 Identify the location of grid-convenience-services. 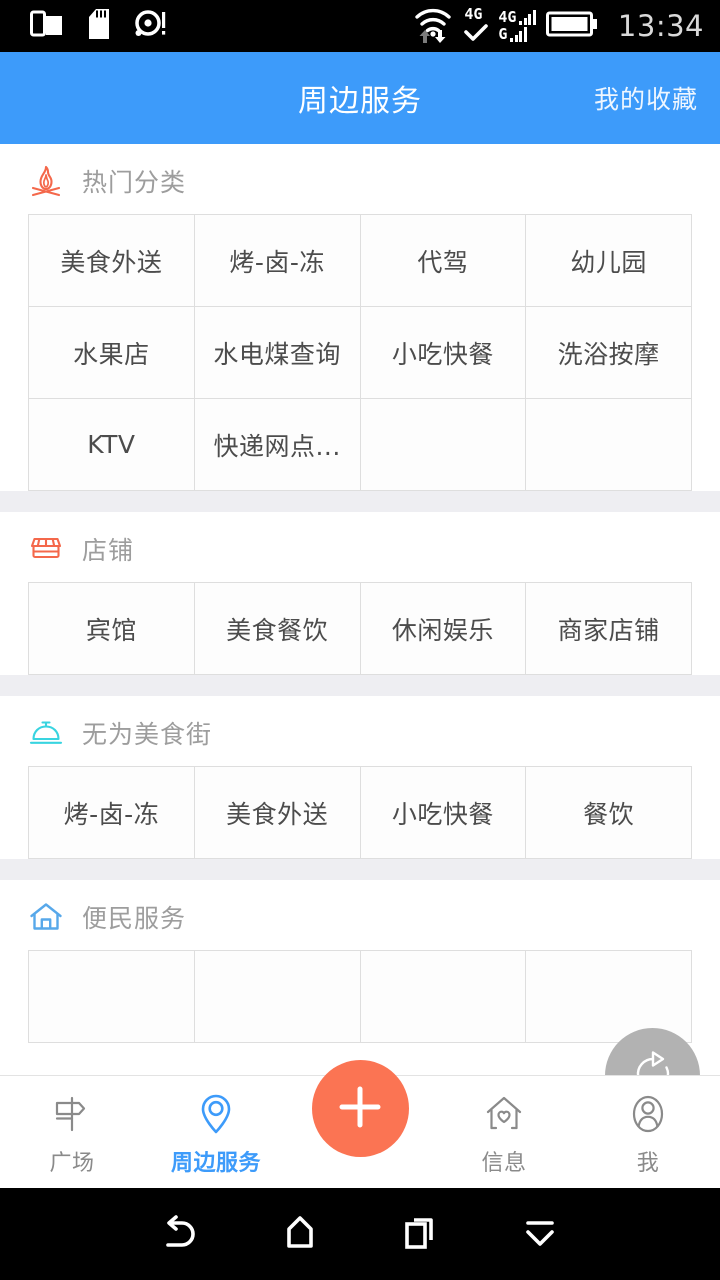
(360, 996).